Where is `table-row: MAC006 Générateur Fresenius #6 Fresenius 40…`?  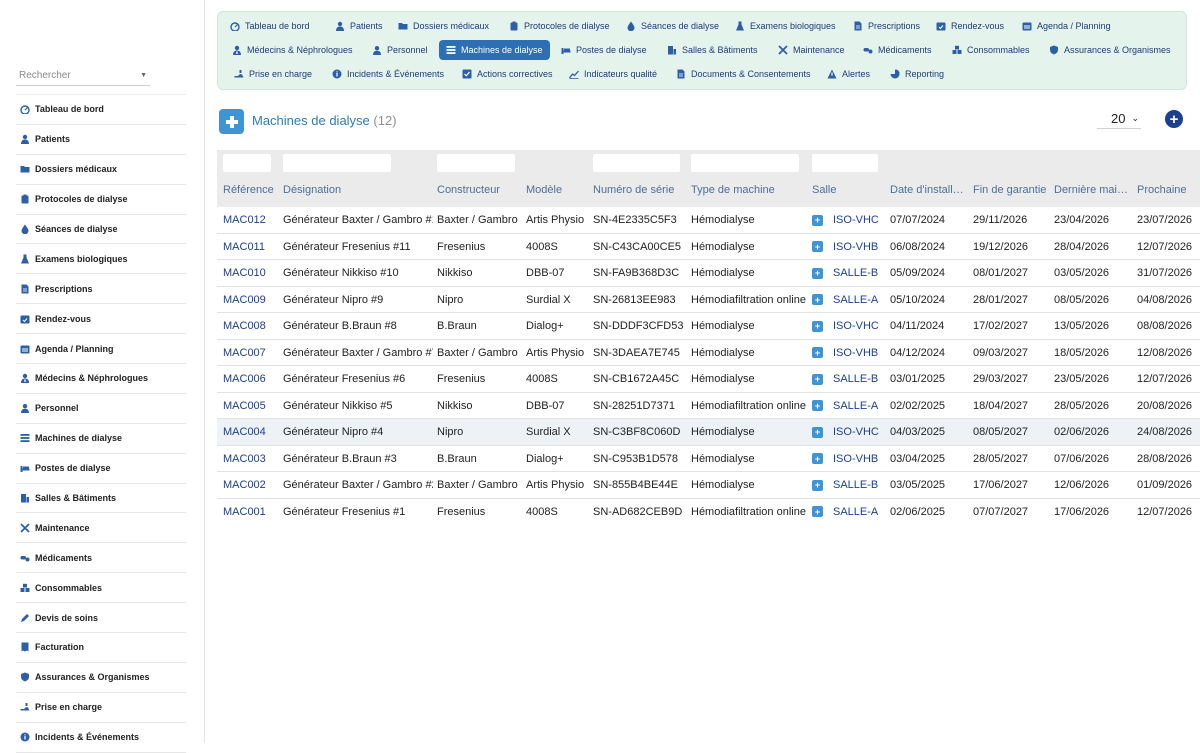
table-row: MAC006 Générateur Fresenius #6 Fresenius 40… is located at coordinates (708, 379).